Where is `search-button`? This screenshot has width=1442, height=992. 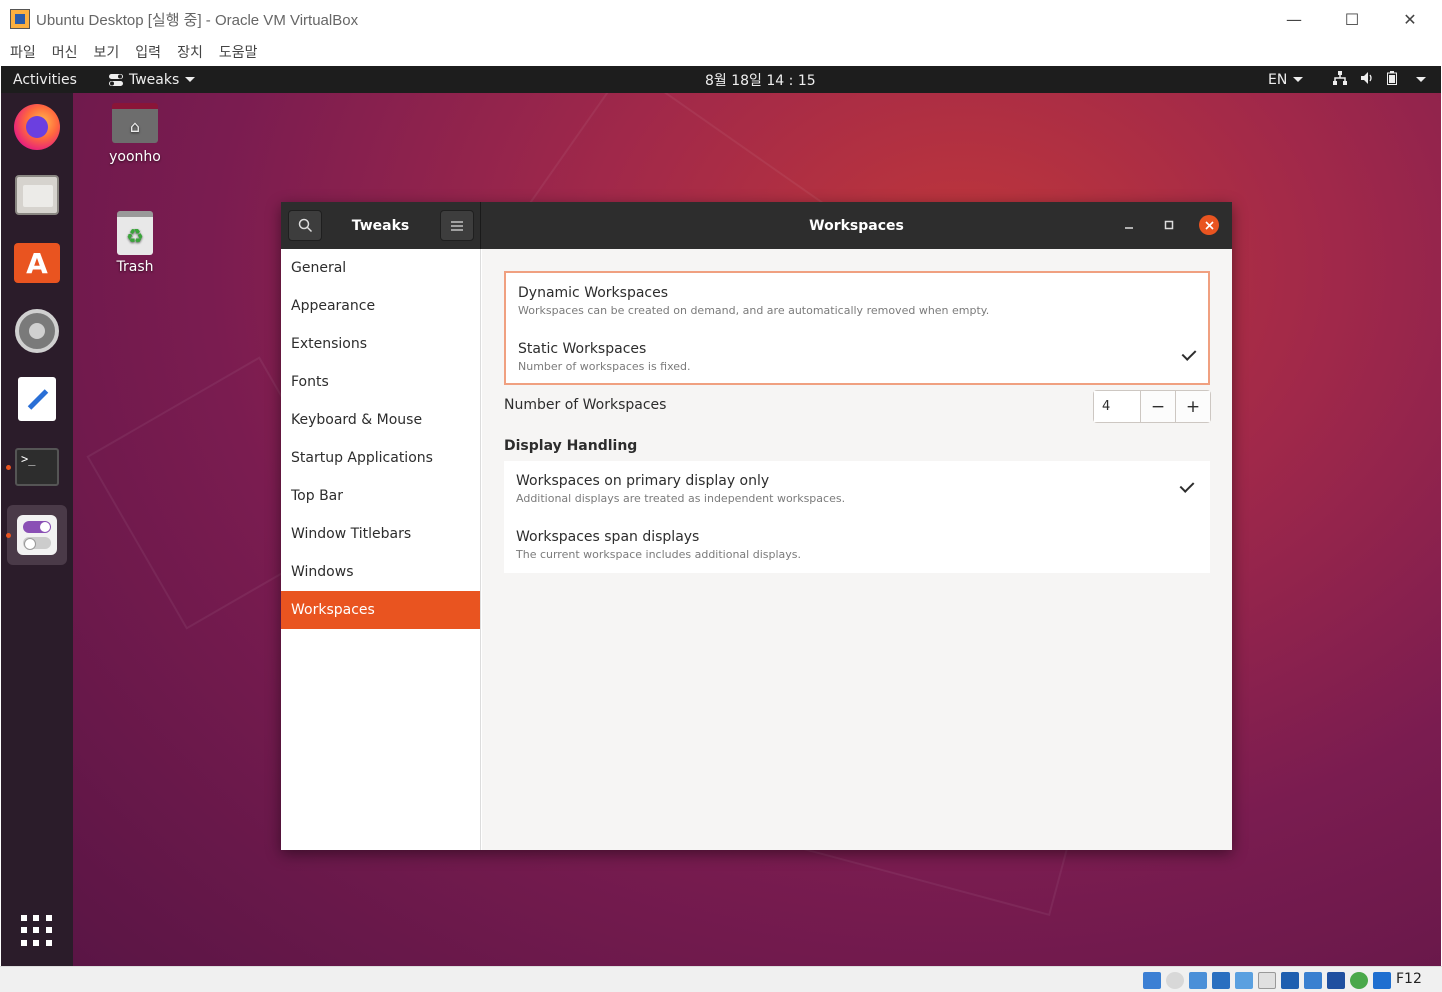
search-button is located at coordinates (305, 225).